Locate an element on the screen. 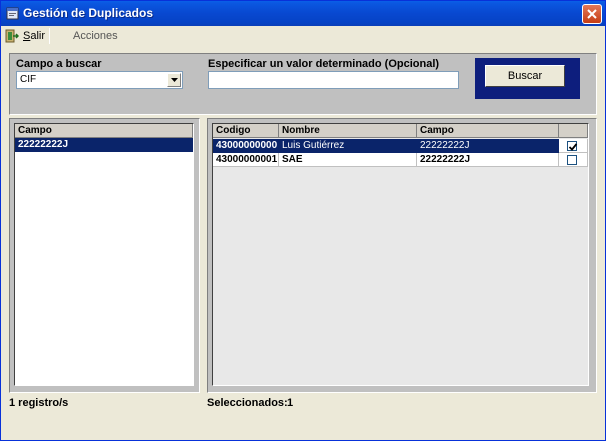 The width and height of the screenshot is (606, 441). chevron-down-icon is located at coordinates (174, 80).